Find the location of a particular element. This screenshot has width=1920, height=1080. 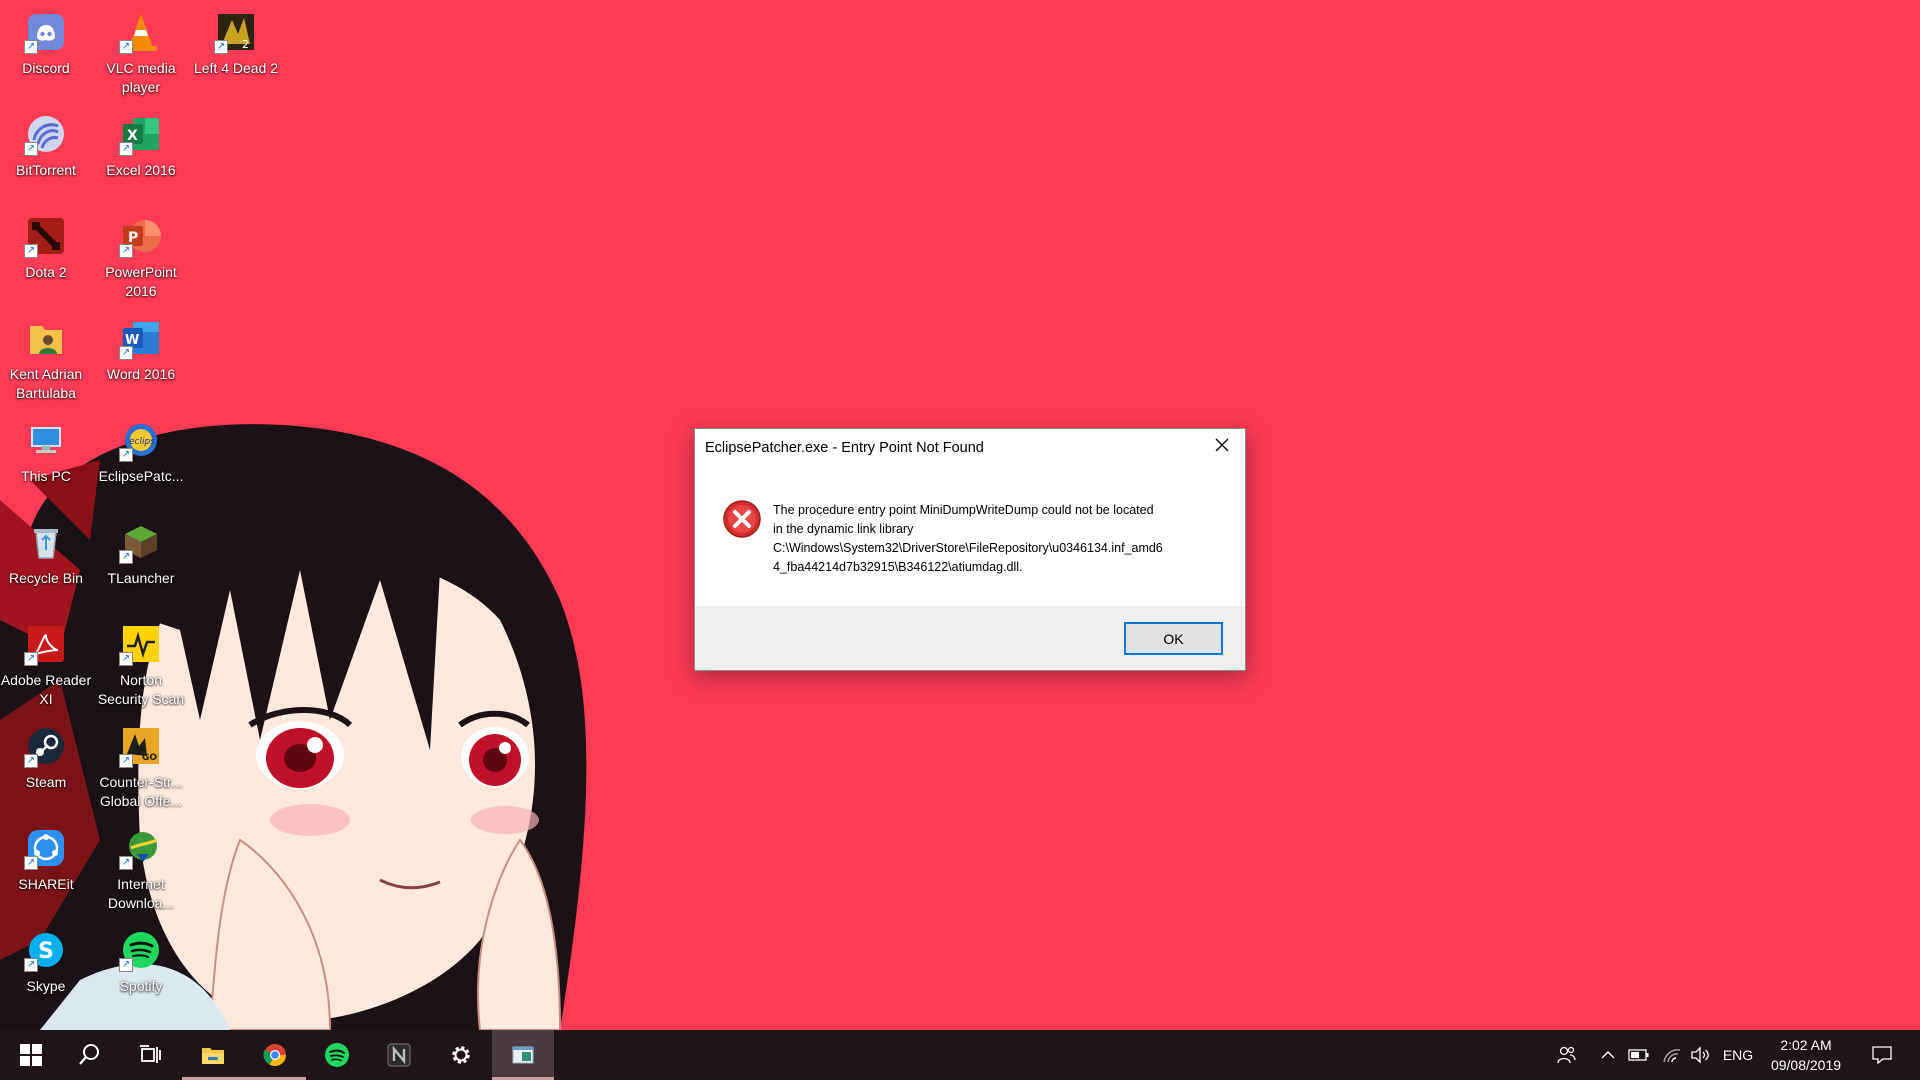

dialog-close-button is located at coordinates (1222, 445).